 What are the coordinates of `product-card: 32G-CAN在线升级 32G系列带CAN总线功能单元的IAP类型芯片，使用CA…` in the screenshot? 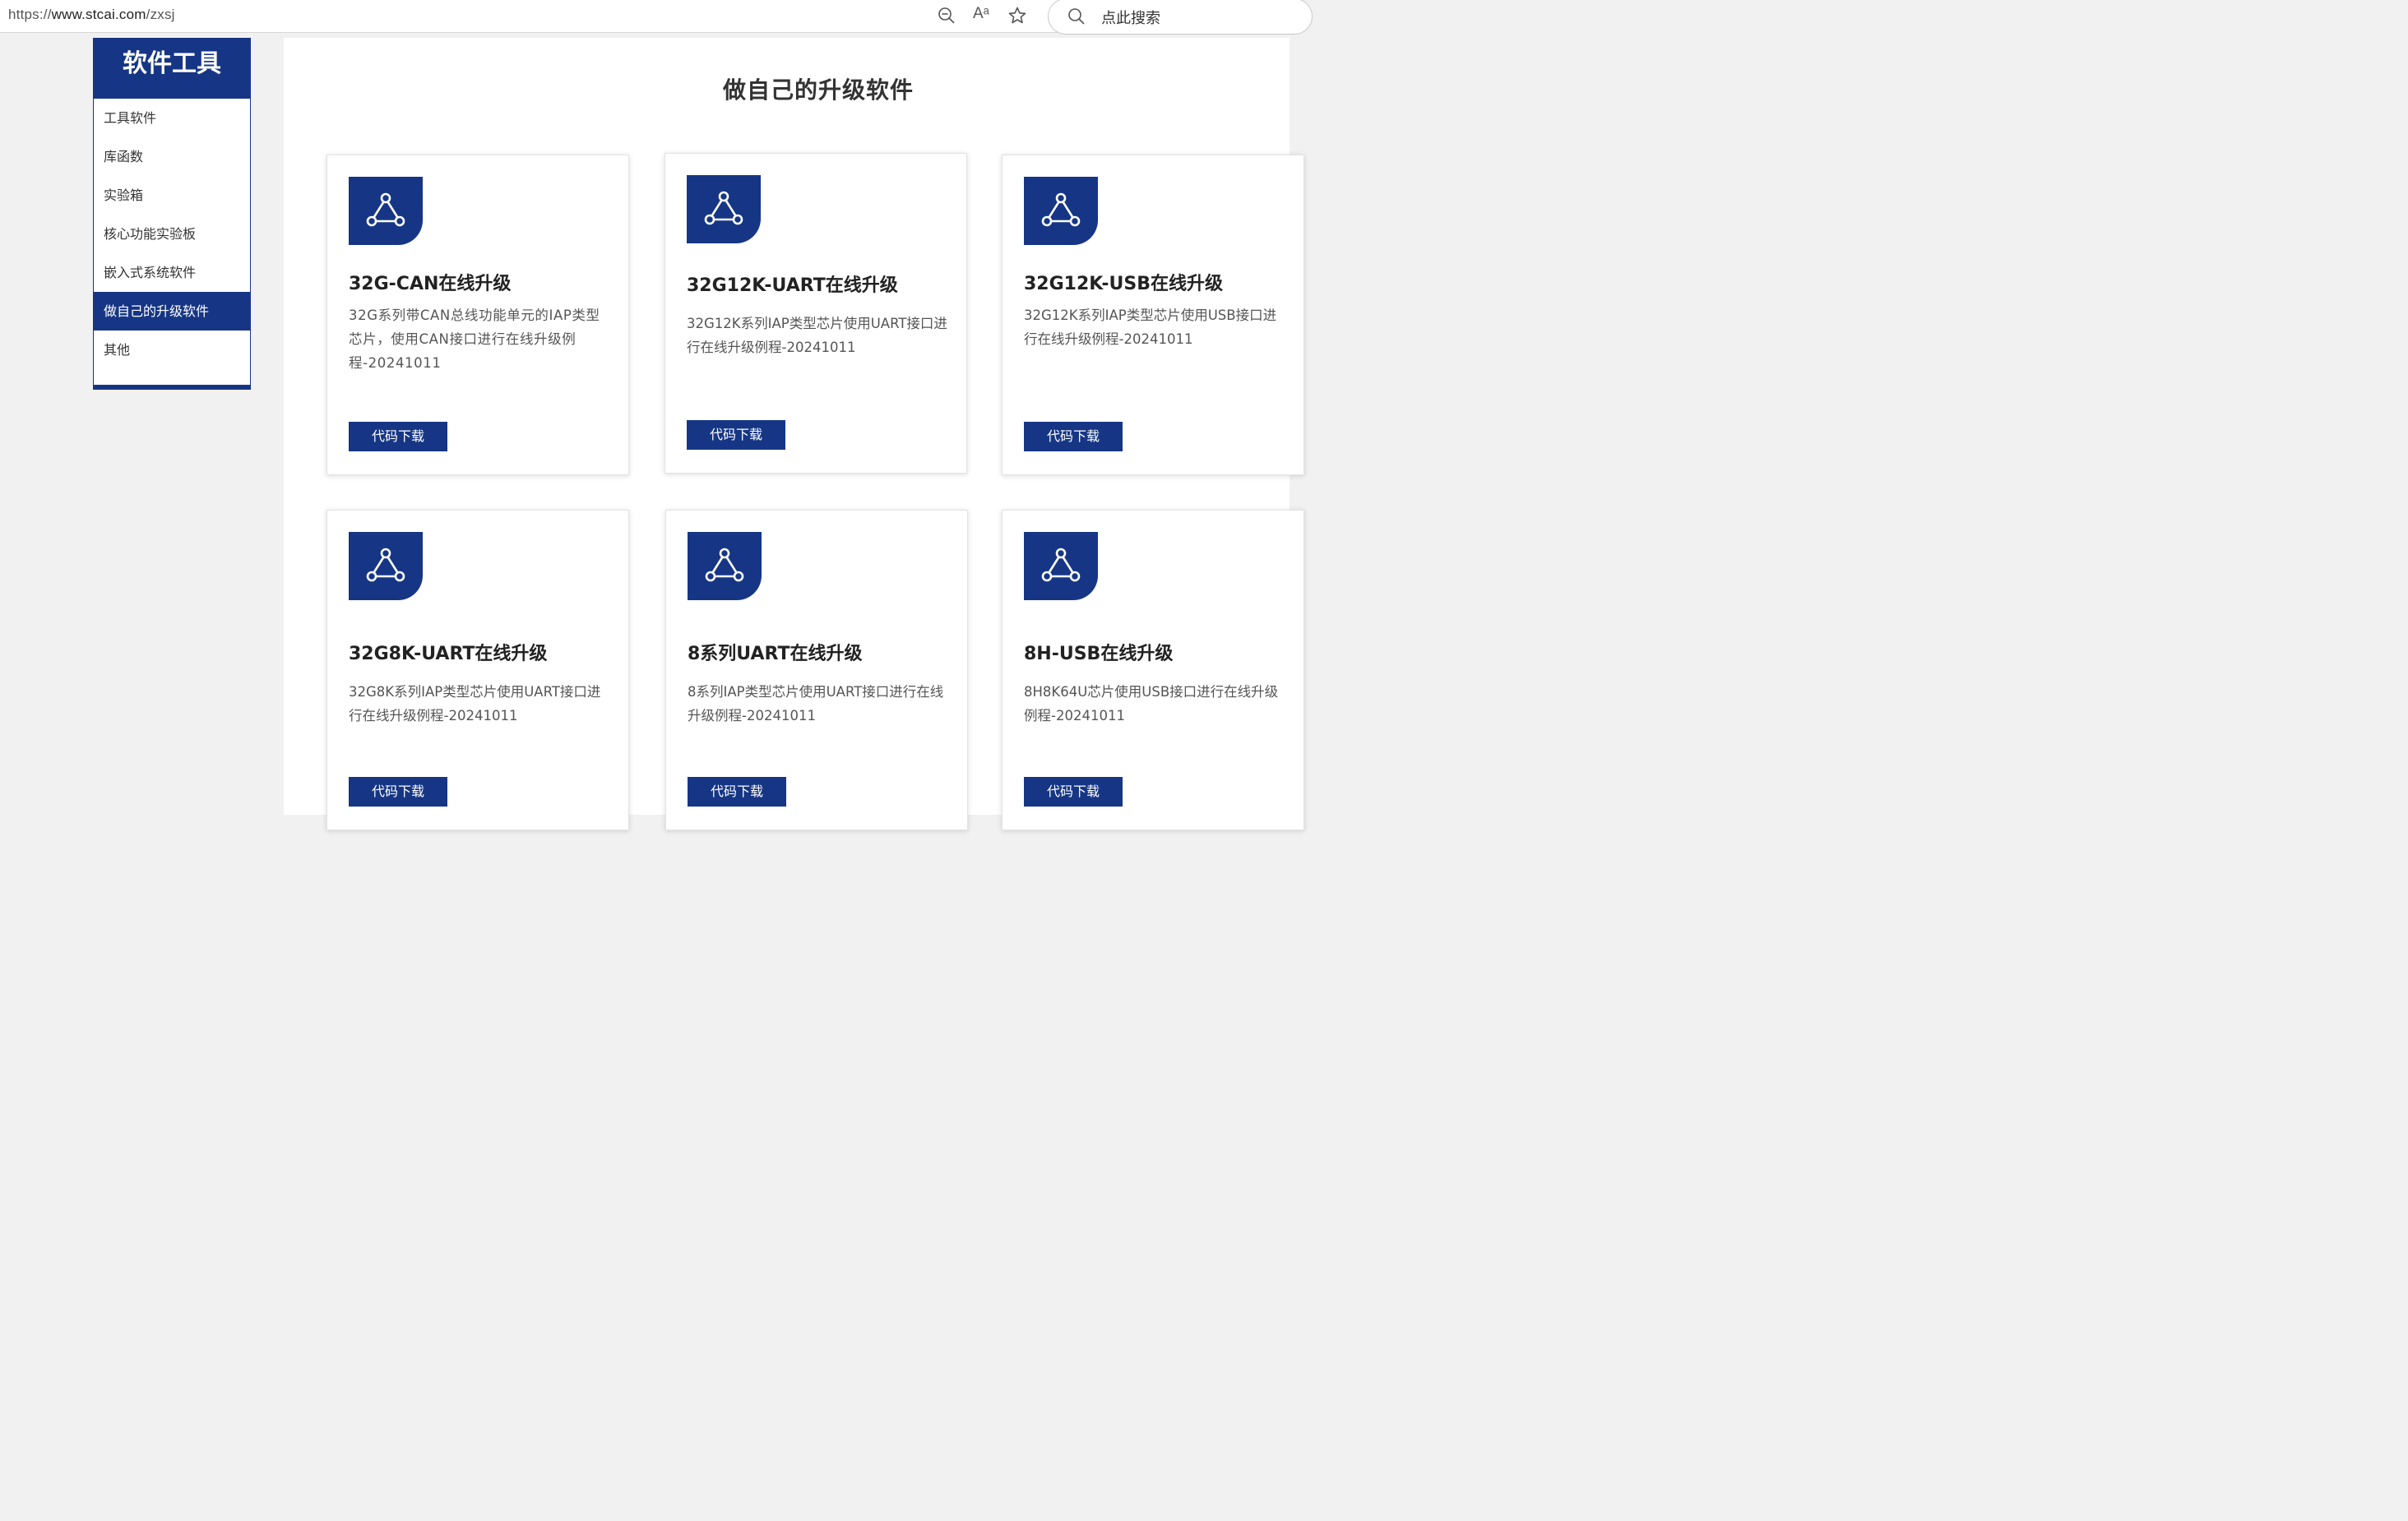 It's located at (477, 315).